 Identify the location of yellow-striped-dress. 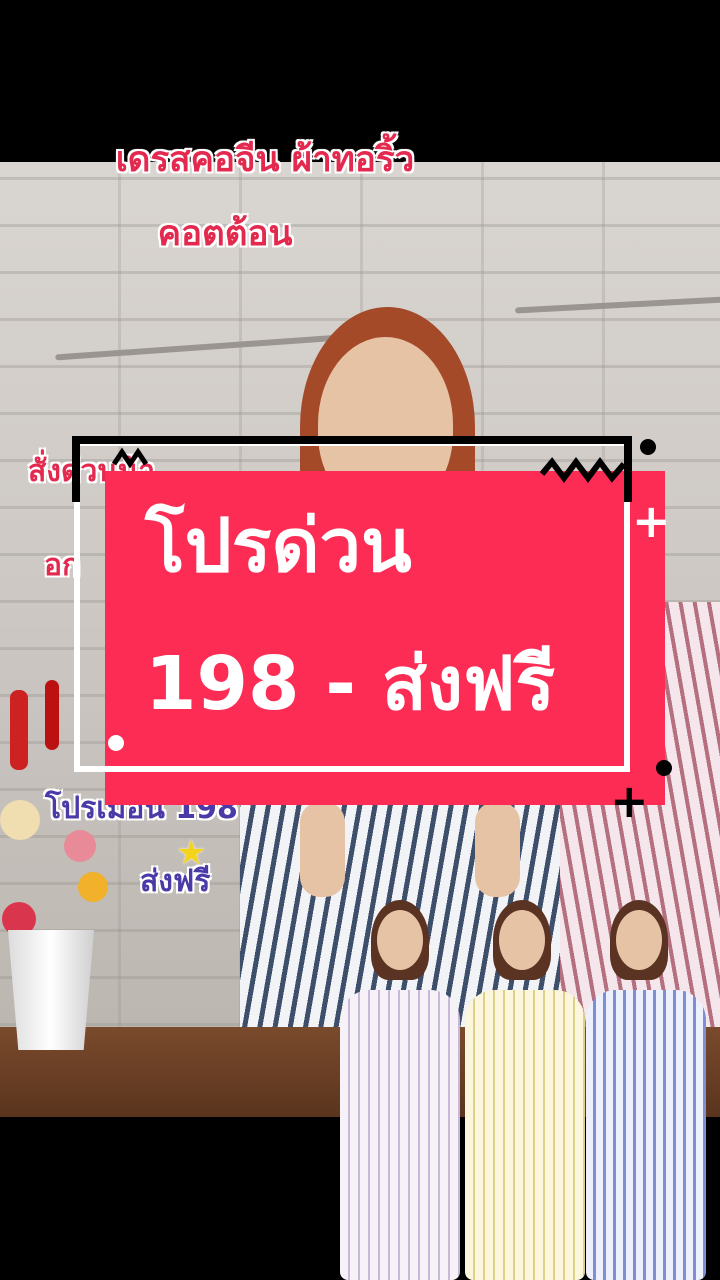
(525, 1135).